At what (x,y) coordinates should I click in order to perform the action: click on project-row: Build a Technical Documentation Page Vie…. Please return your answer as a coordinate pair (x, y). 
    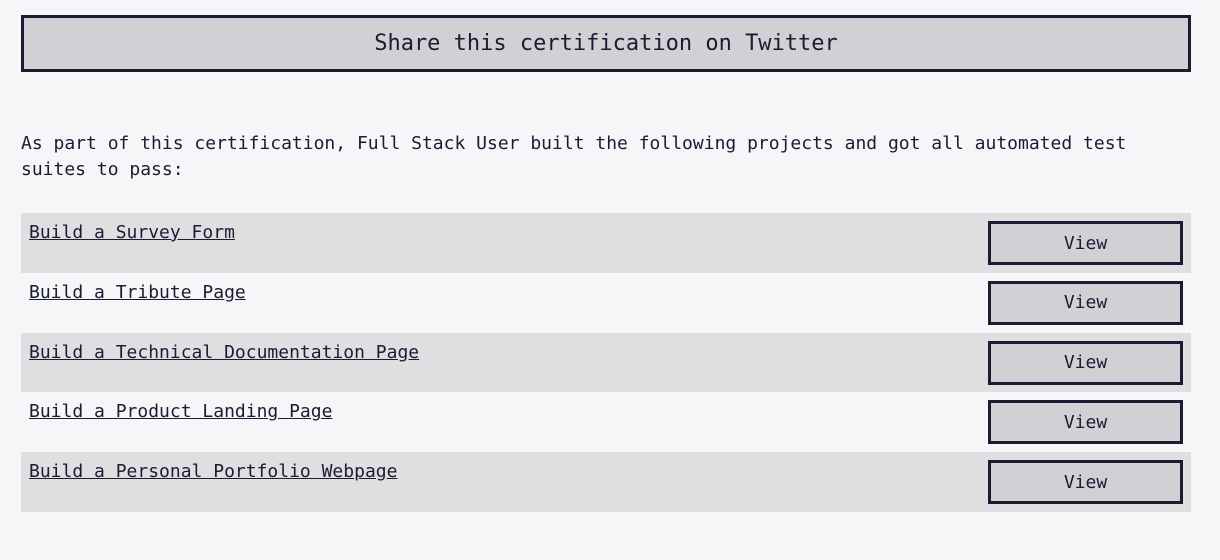
    Looking at the image, I should click on (606, 362).